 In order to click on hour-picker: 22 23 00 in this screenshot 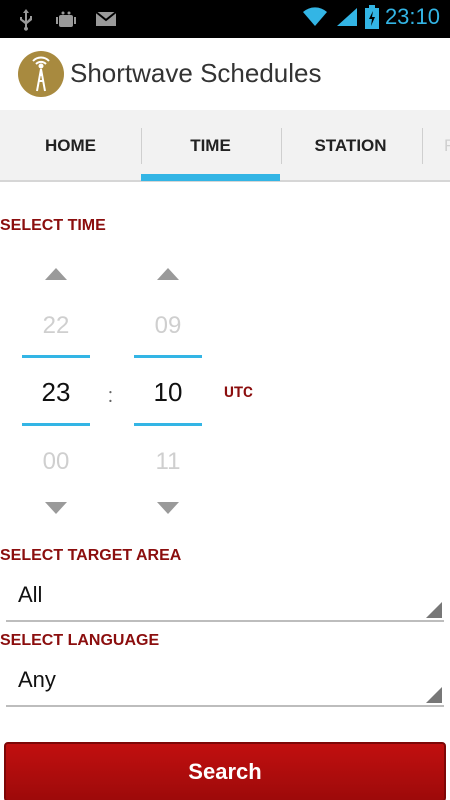, I will do `click(56, 390)`.